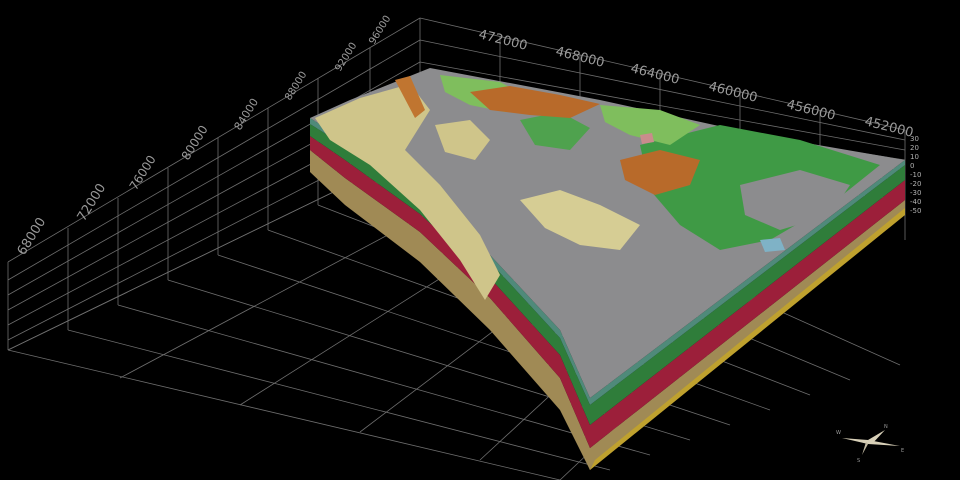 This screenshot has height=480, width=960. I want to click on z-tick-label: -20, so click(915, 184).